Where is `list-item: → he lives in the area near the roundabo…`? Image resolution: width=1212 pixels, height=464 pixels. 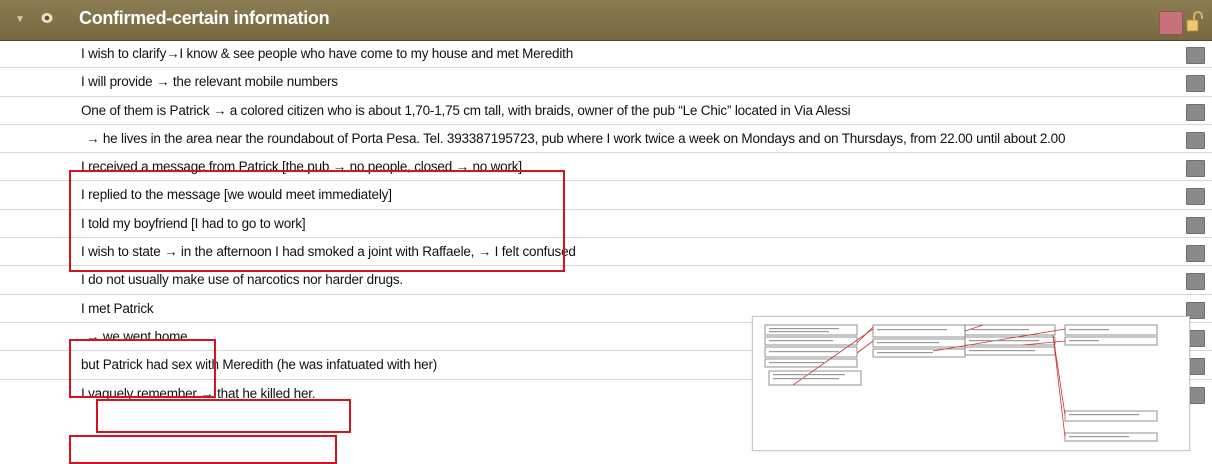 list-item: → he lives in the area near the roundabo… is located at coordinates (606, 139).